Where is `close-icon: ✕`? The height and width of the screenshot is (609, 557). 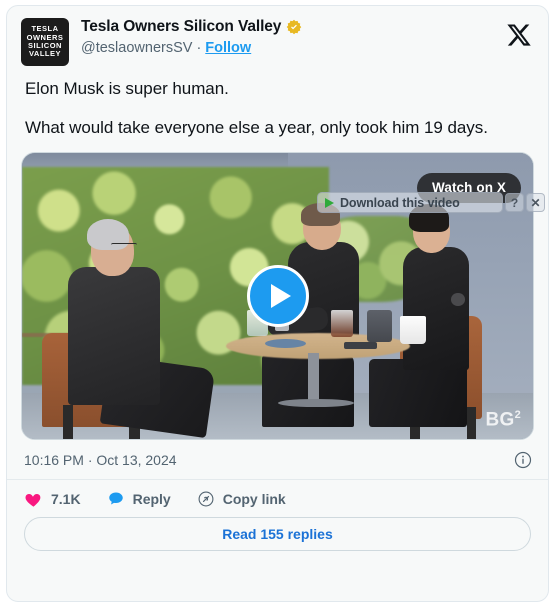
close-icon: ✕ is located at coordinates (535, 202).